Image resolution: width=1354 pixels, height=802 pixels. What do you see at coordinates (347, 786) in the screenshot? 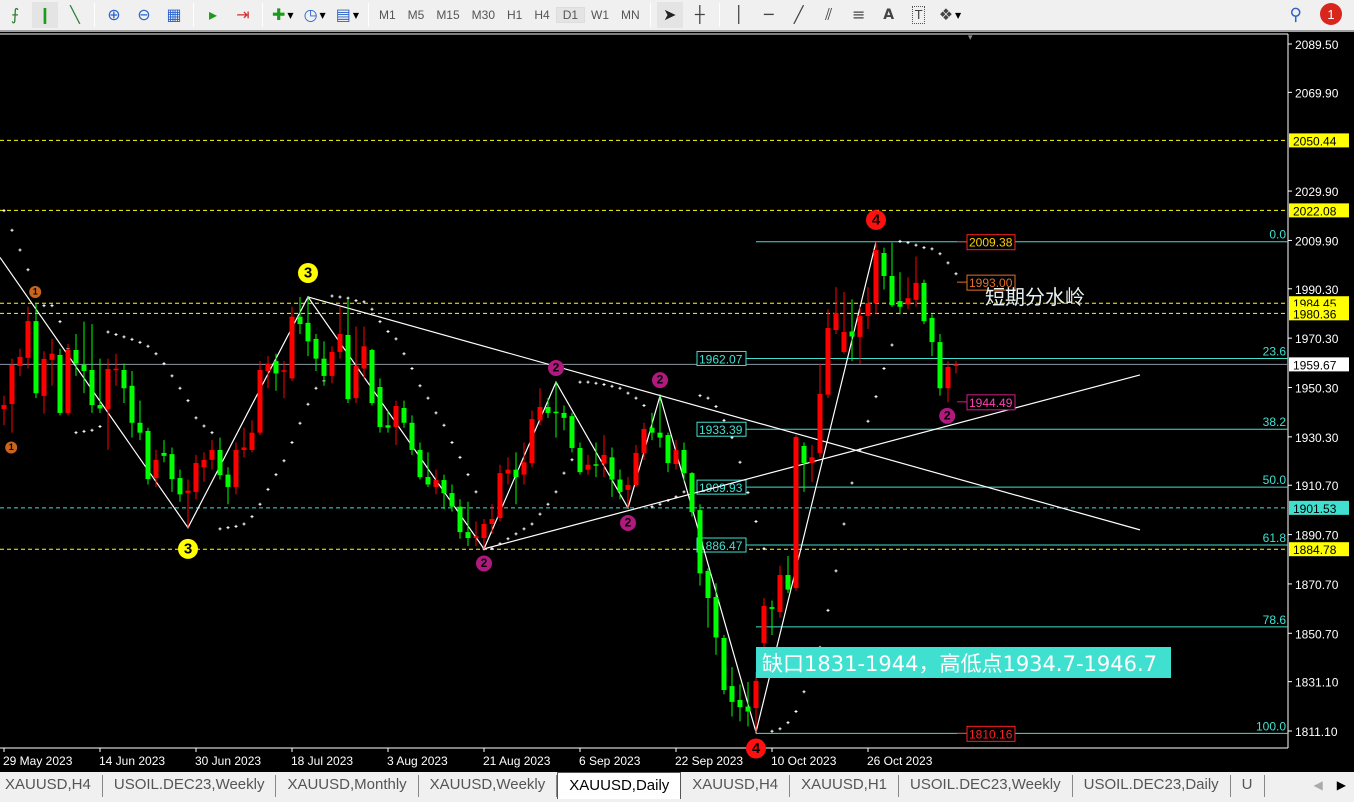
I see `tab-xauusd-monthly: XAUUSD,Monthly` at bounding box center [347, 786].